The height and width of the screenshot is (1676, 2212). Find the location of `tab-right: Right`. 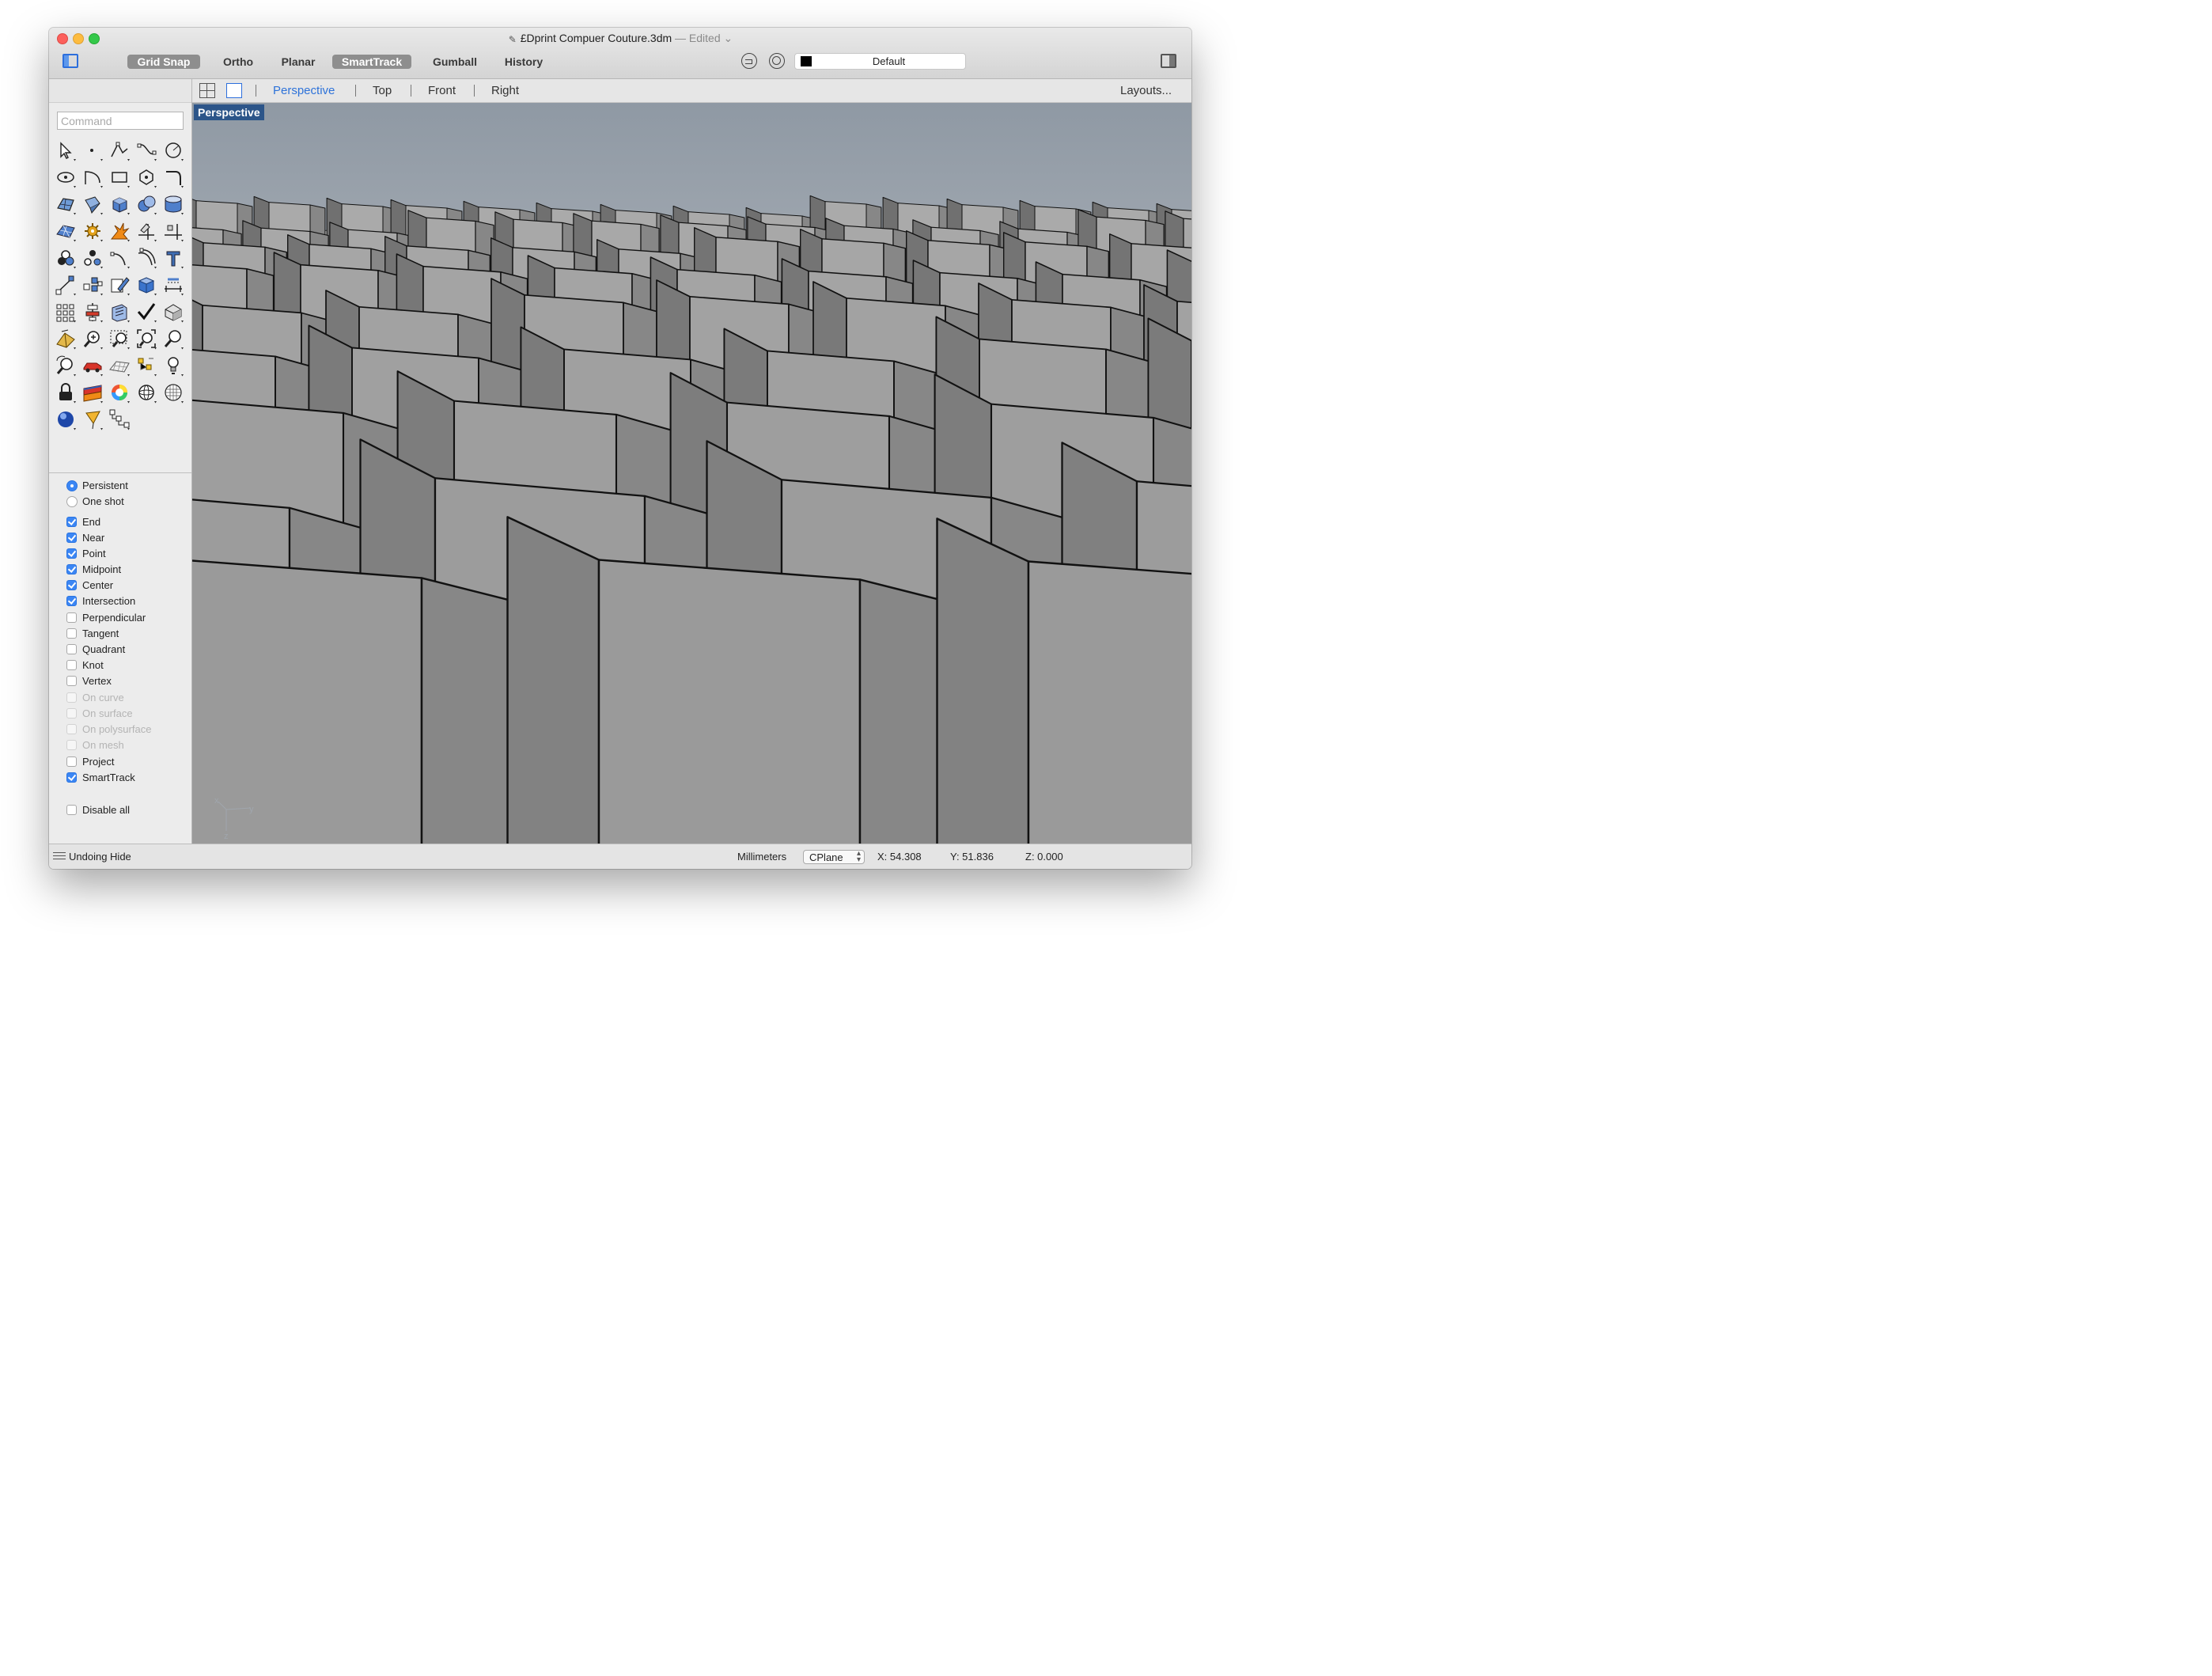

tab-right: Right is located at coordinates (505, 91).